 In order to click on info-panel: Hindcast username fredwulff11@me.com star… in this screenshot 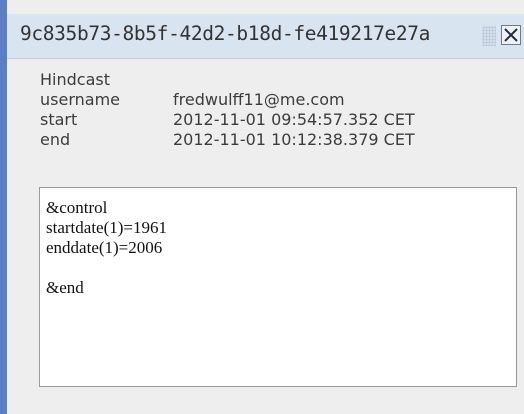, I will do `click(227, 110)`.